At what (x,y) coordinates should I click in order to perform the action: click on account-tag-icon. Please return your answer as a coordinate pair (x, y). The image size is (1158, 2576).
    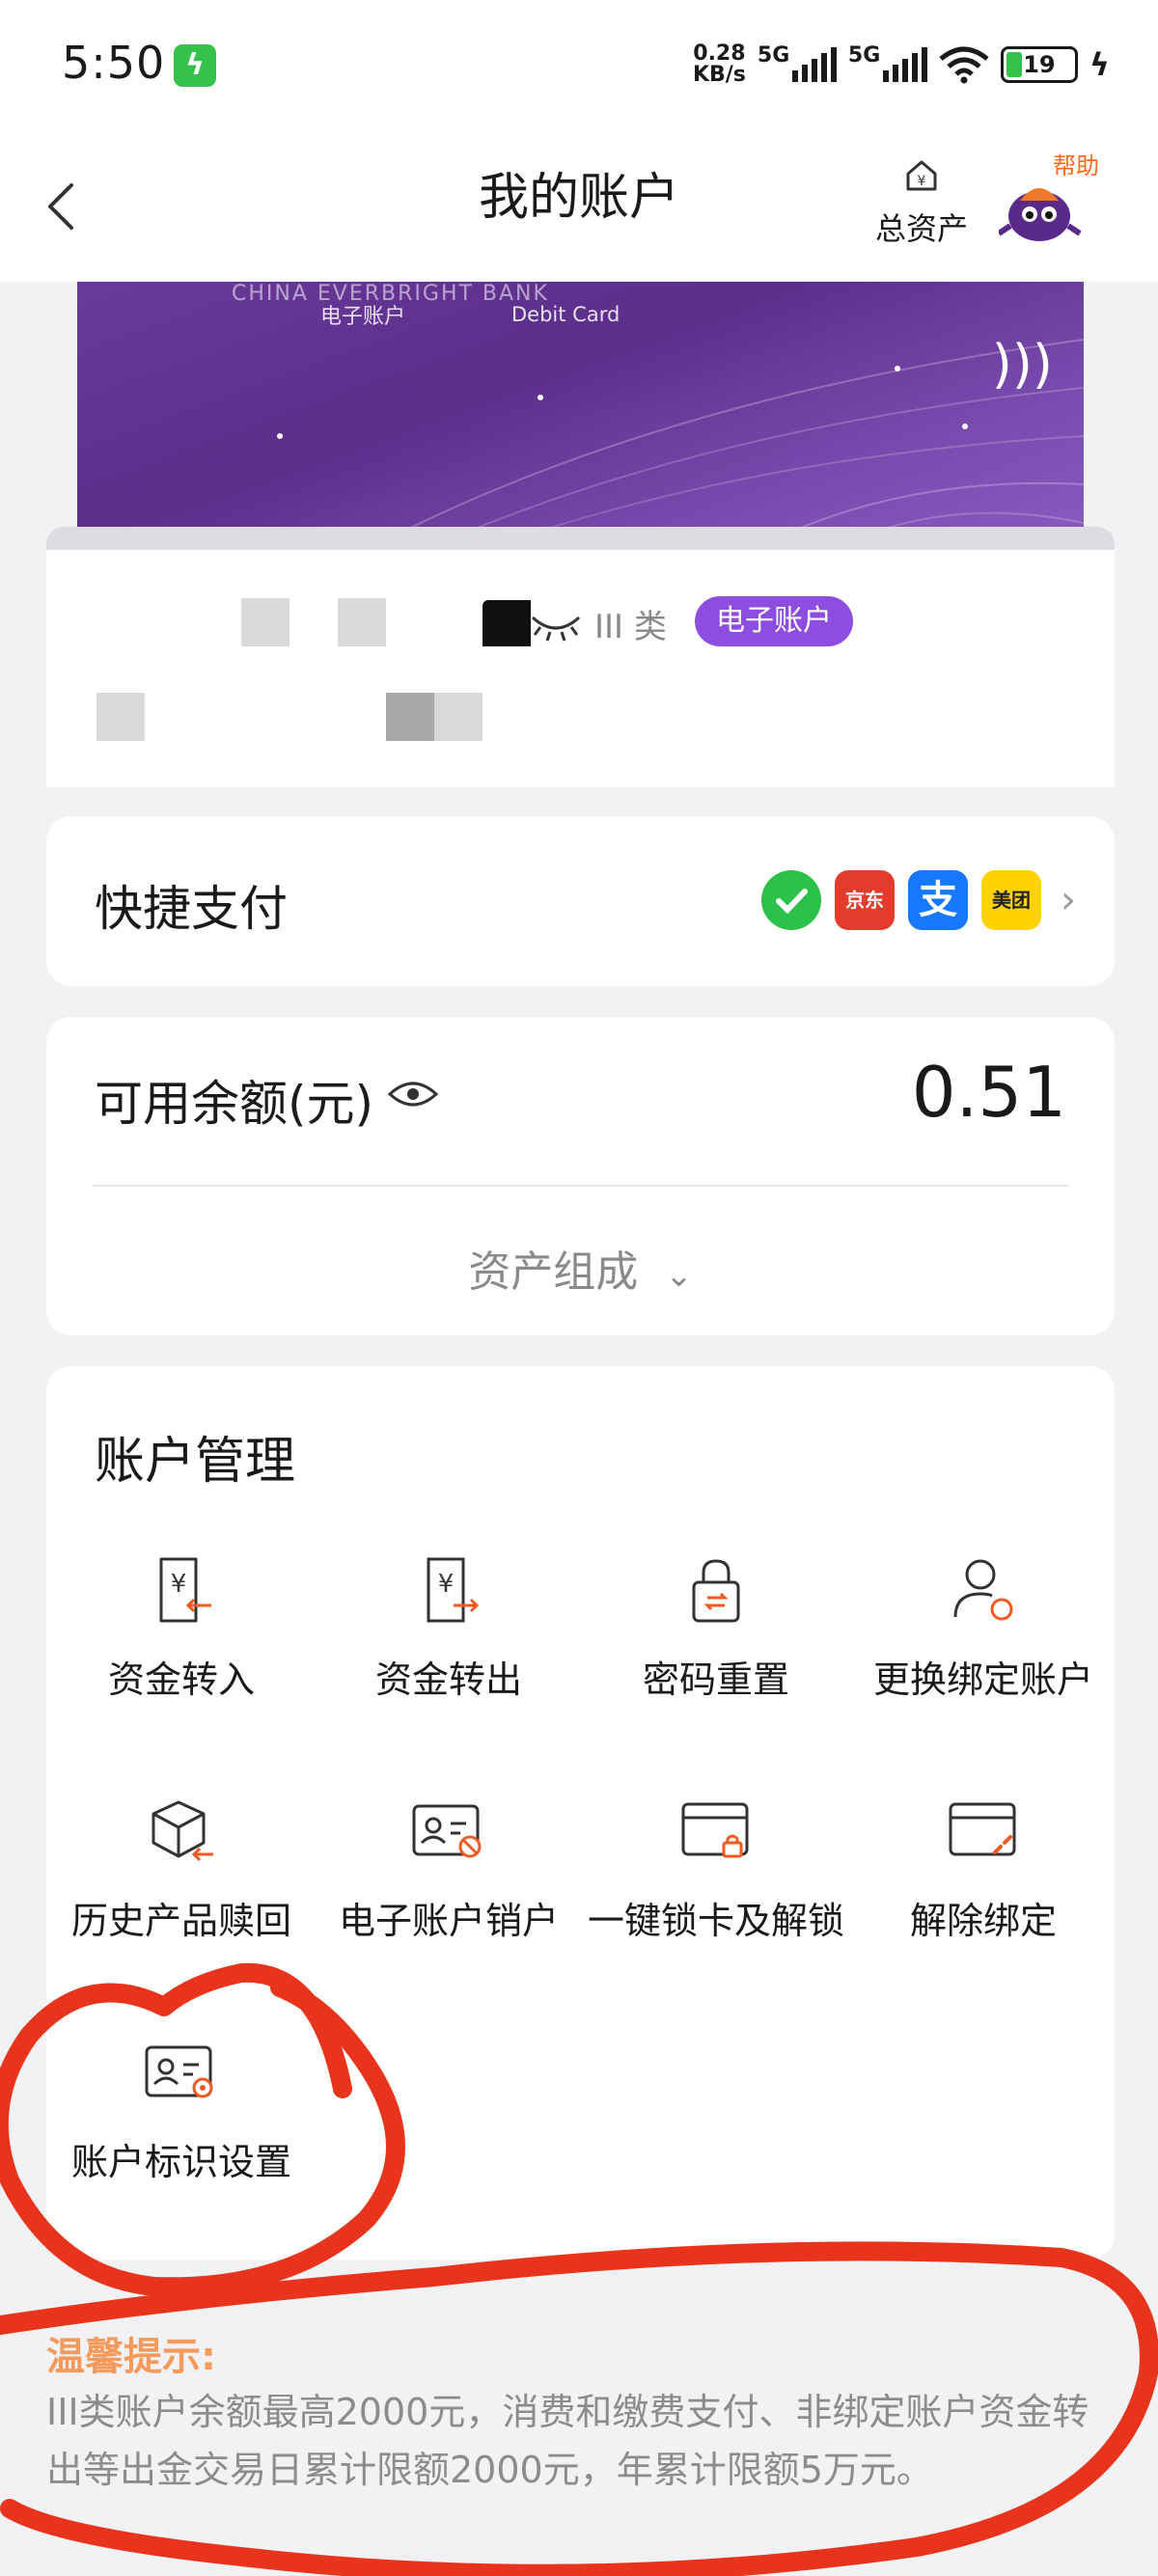
    Looking at the image, I should click on (179, 2072).